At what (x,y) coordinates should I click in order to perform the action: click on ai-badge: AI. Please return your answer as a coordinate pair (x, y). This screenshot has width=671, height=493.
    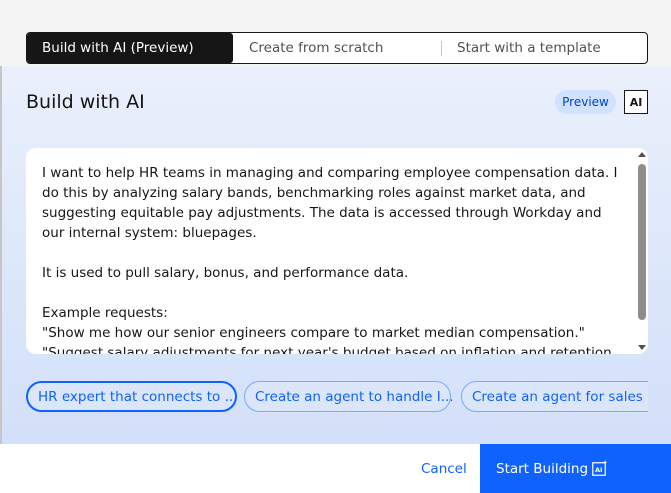
    Looking at the image, I should click on (636, 102).